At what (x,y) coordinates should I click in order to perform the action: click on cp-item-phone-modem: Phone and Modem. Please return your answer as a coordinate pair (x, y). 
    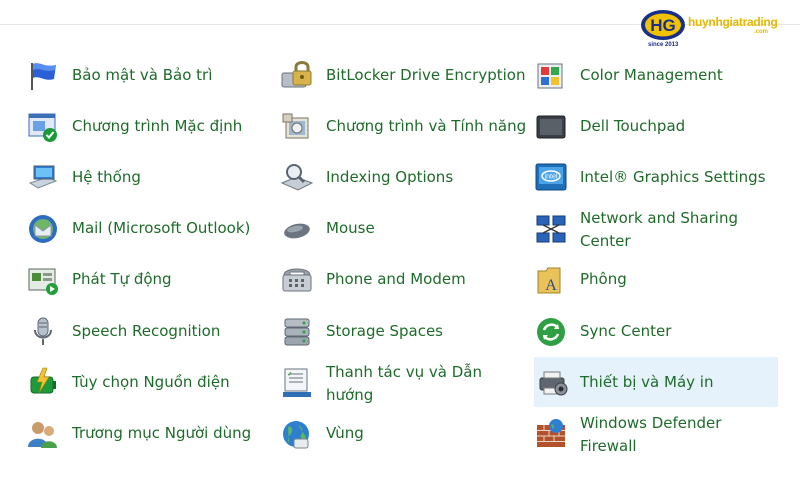
    Looking at the image, I should click on (405, 279).